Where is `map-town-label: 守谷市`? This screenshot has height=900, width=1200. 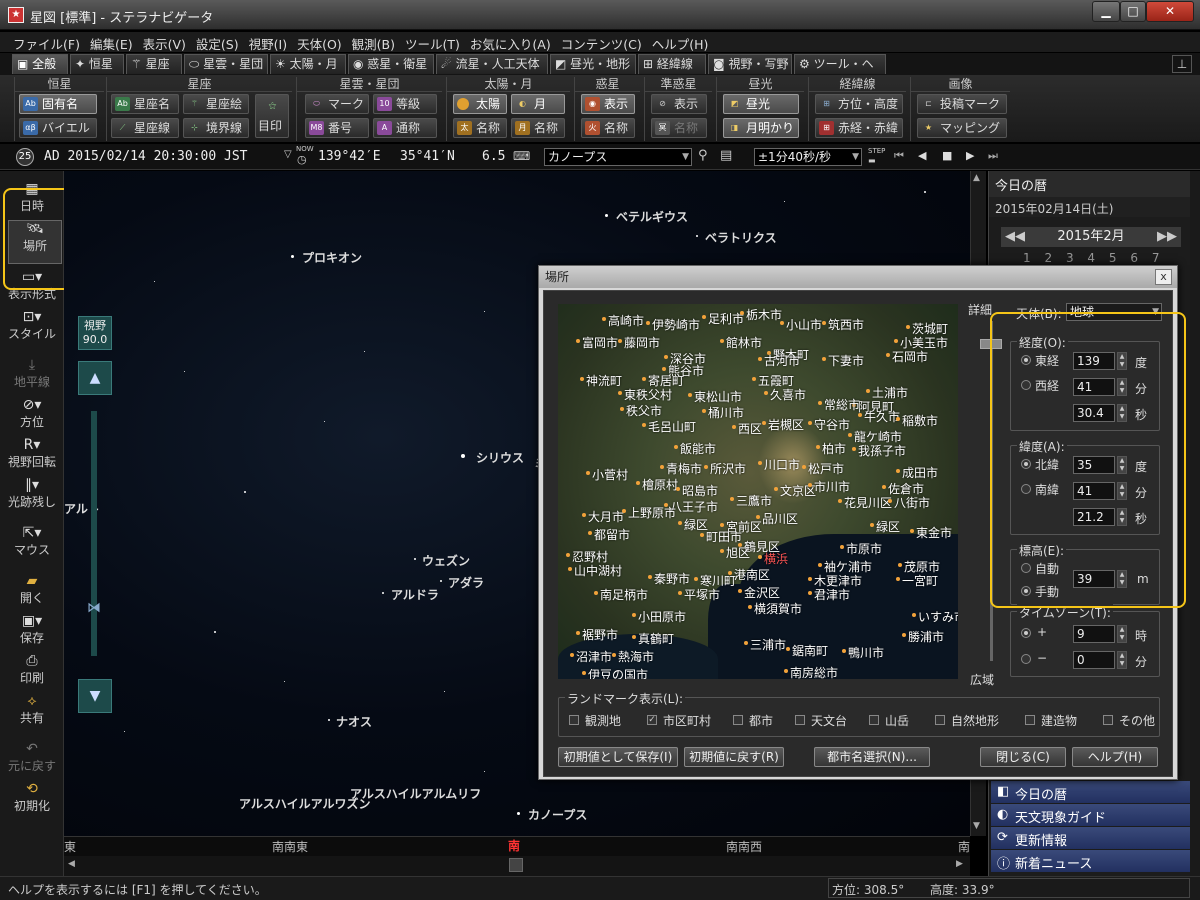 map-town-label: 守谷市 is located at coordinates (828, 424).